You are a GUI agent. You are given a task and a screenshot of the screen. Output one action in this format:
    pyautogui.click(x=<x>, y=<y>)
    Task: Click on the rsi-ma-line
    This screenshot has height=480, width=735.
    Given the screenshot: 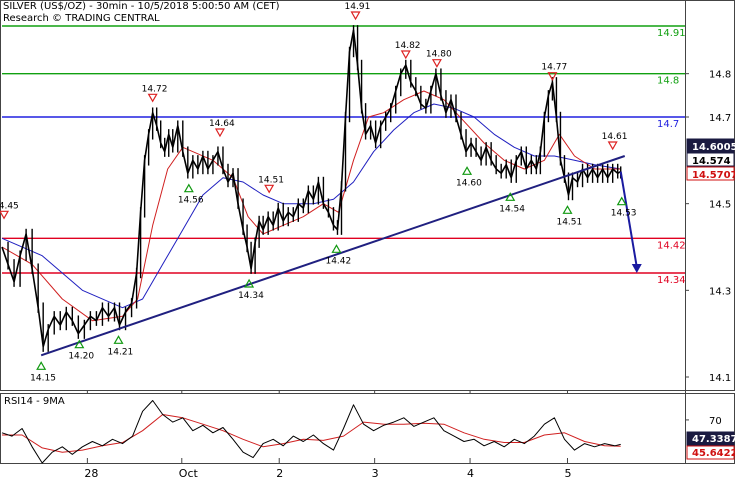 What is the action you would take?
    pyautogui.click(x=311, y=433)
    